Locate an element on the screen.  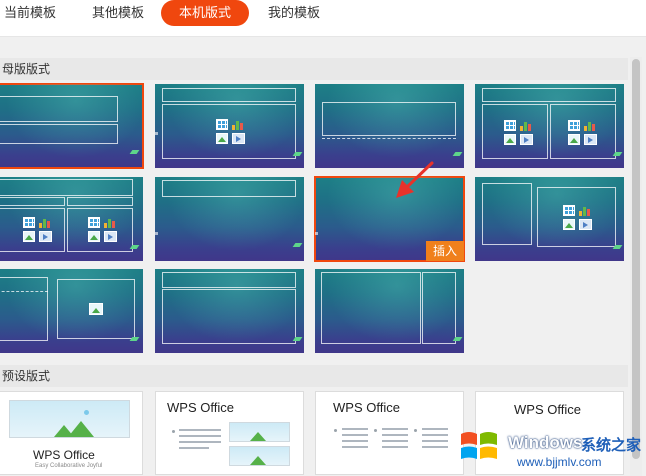
preset-layout-text-pictures: WPS Office is located at coordinates (229, 433).